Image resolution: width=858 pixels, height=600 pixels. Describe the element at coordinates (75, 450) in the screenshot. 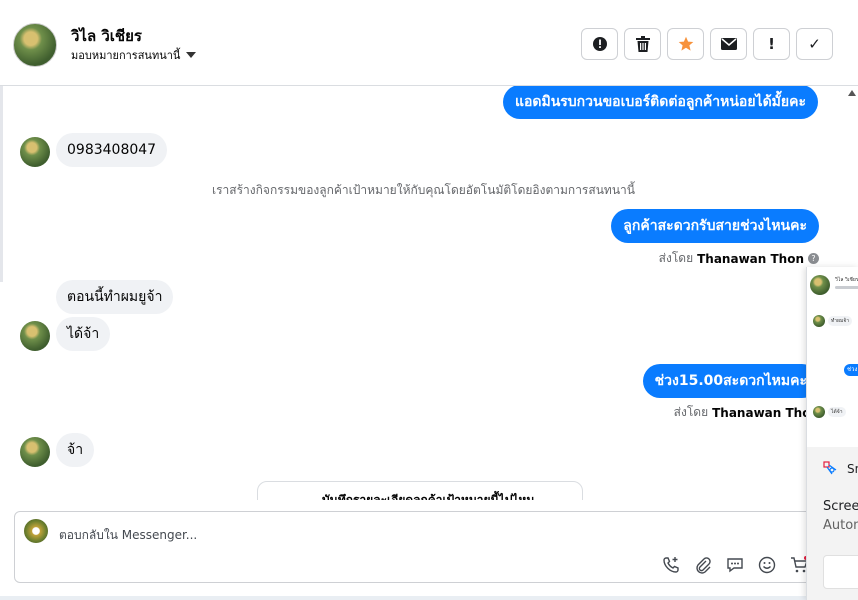

I see `message-incoming: จ้า` at that location.